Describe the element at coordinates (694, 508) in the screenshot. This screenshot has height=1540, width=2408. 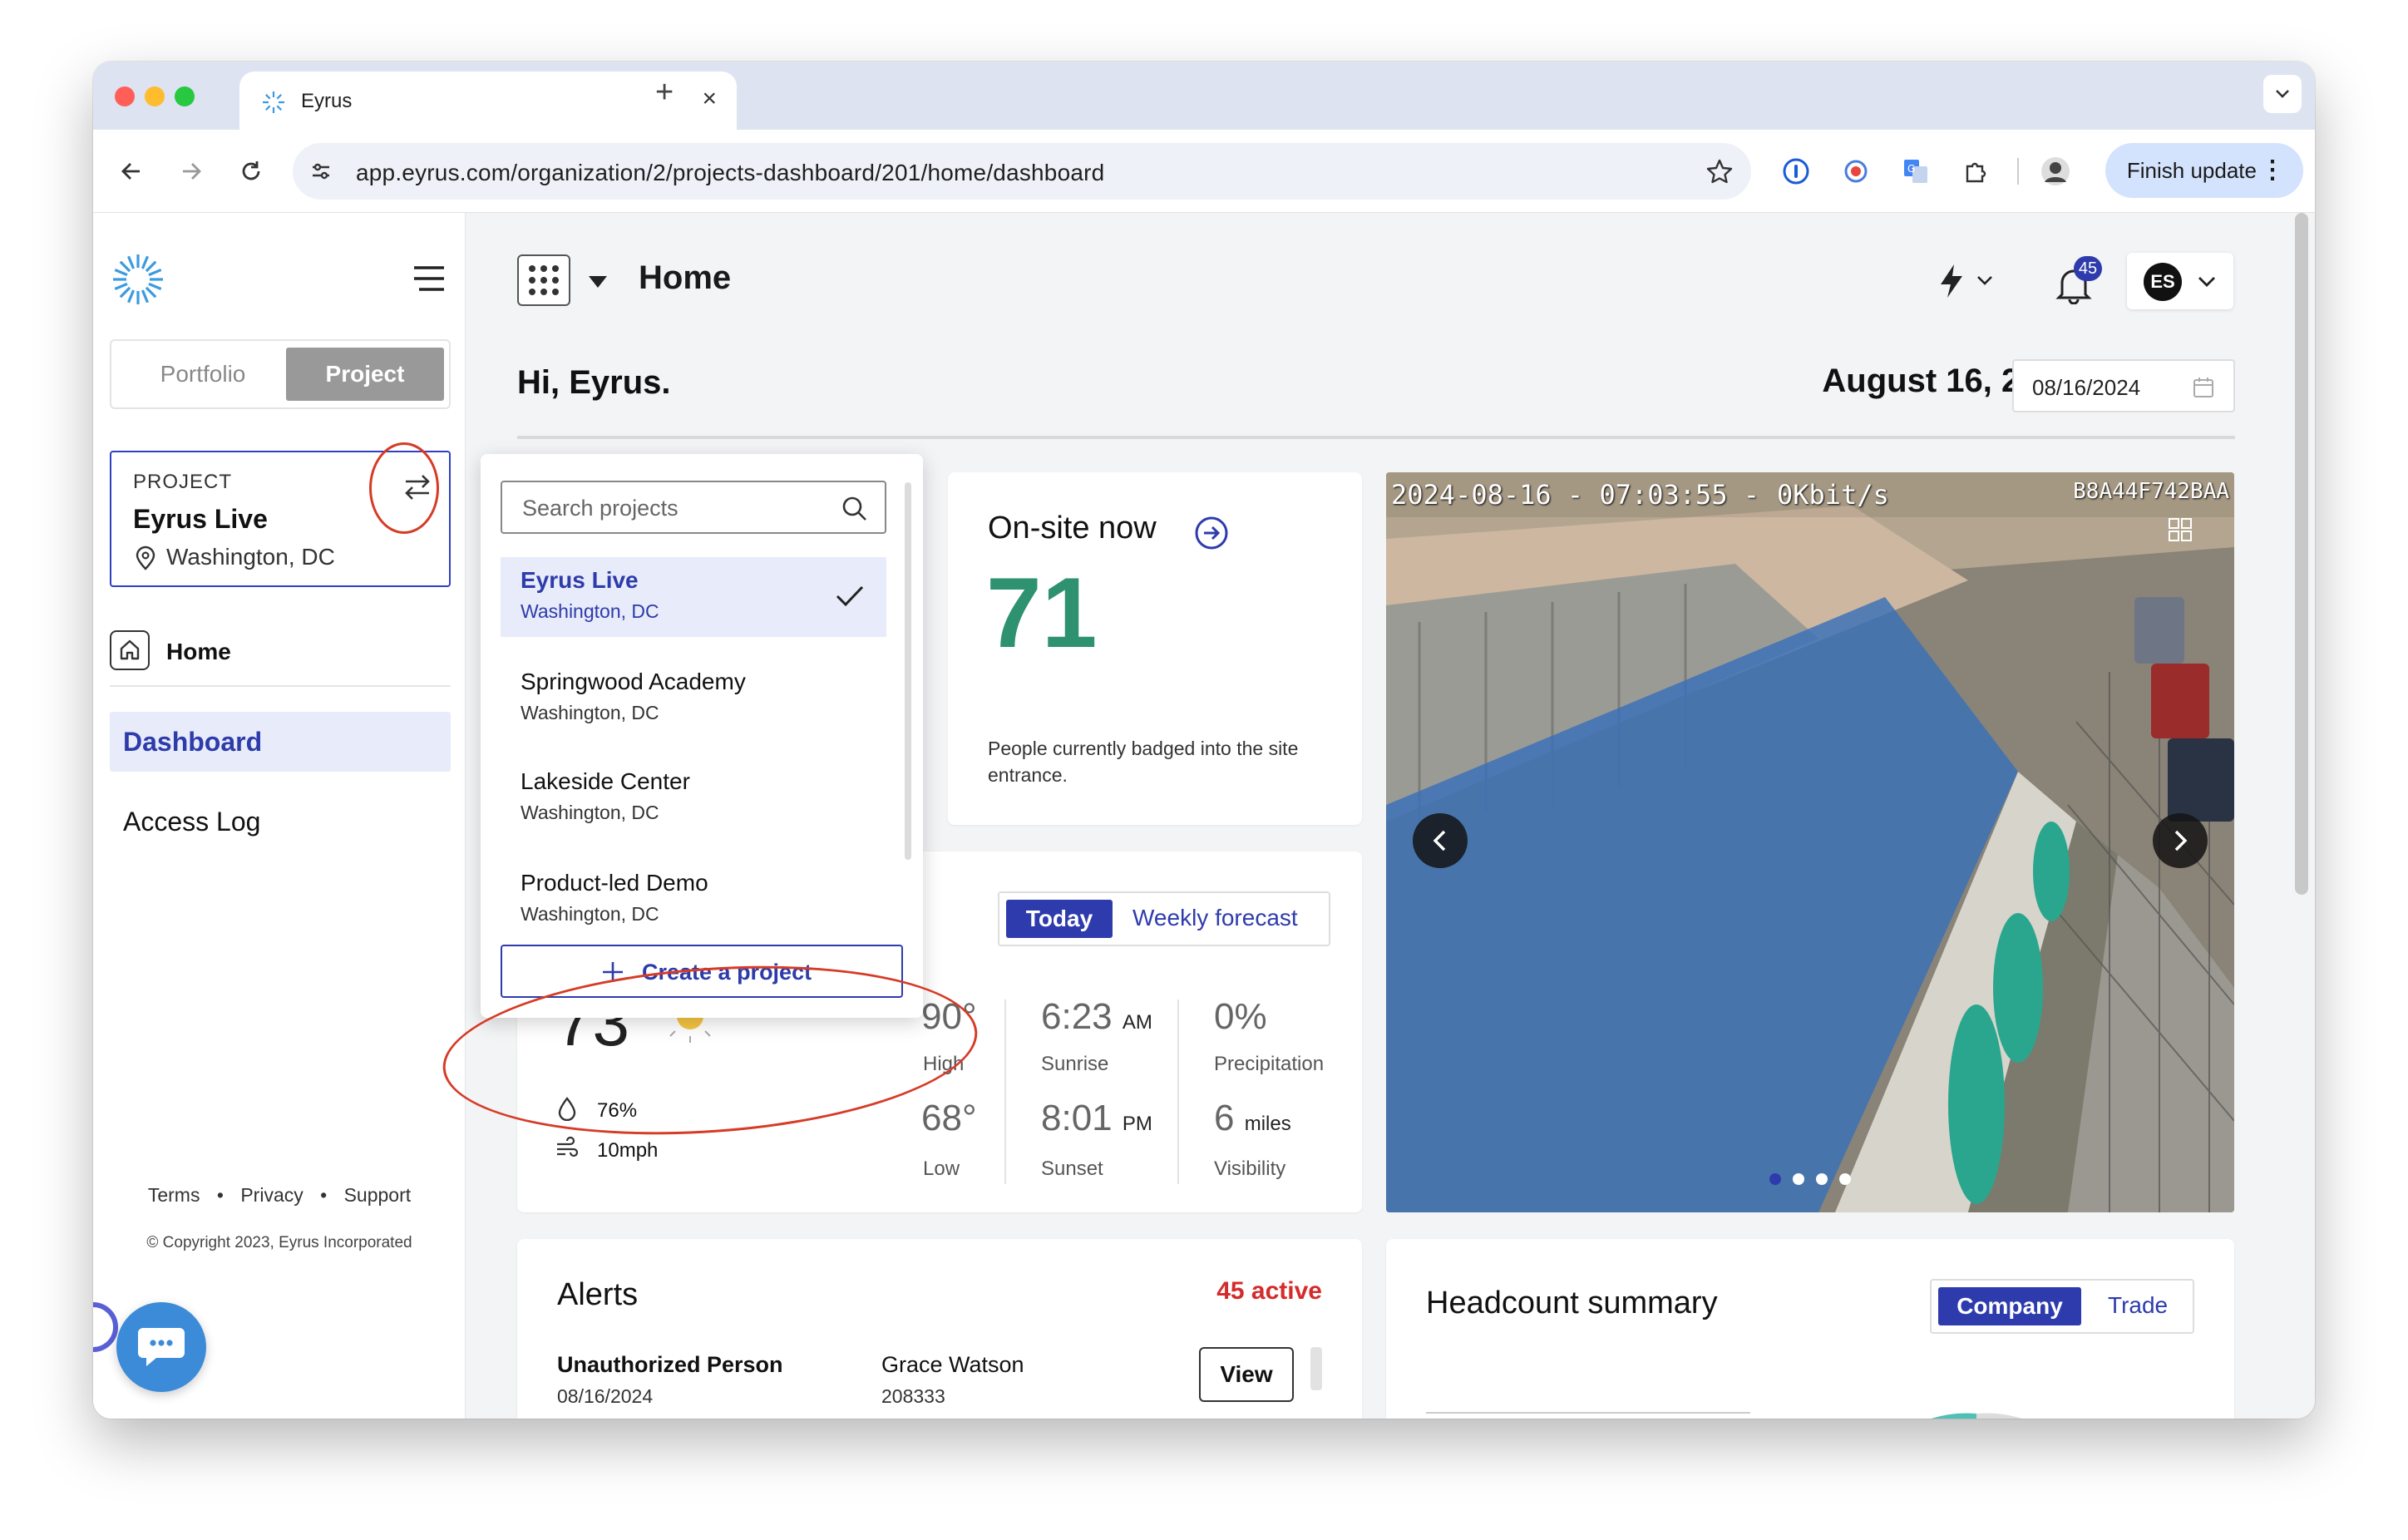
I see `search-projects-input: Search projects` at that location.